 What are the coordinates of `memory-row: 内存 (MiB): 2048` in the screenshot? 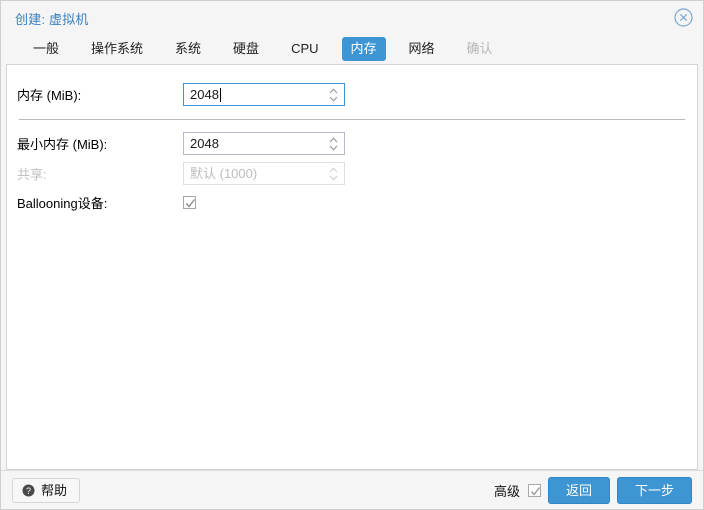 It's located at (352, 94).